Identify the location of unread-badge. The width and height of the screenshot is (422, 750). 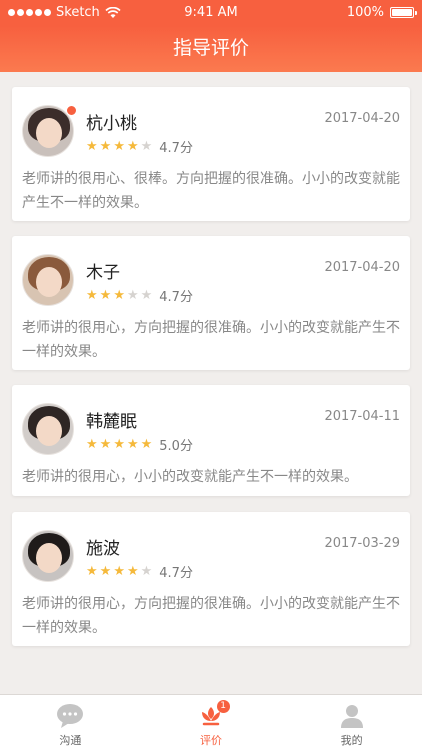
(71, 110).